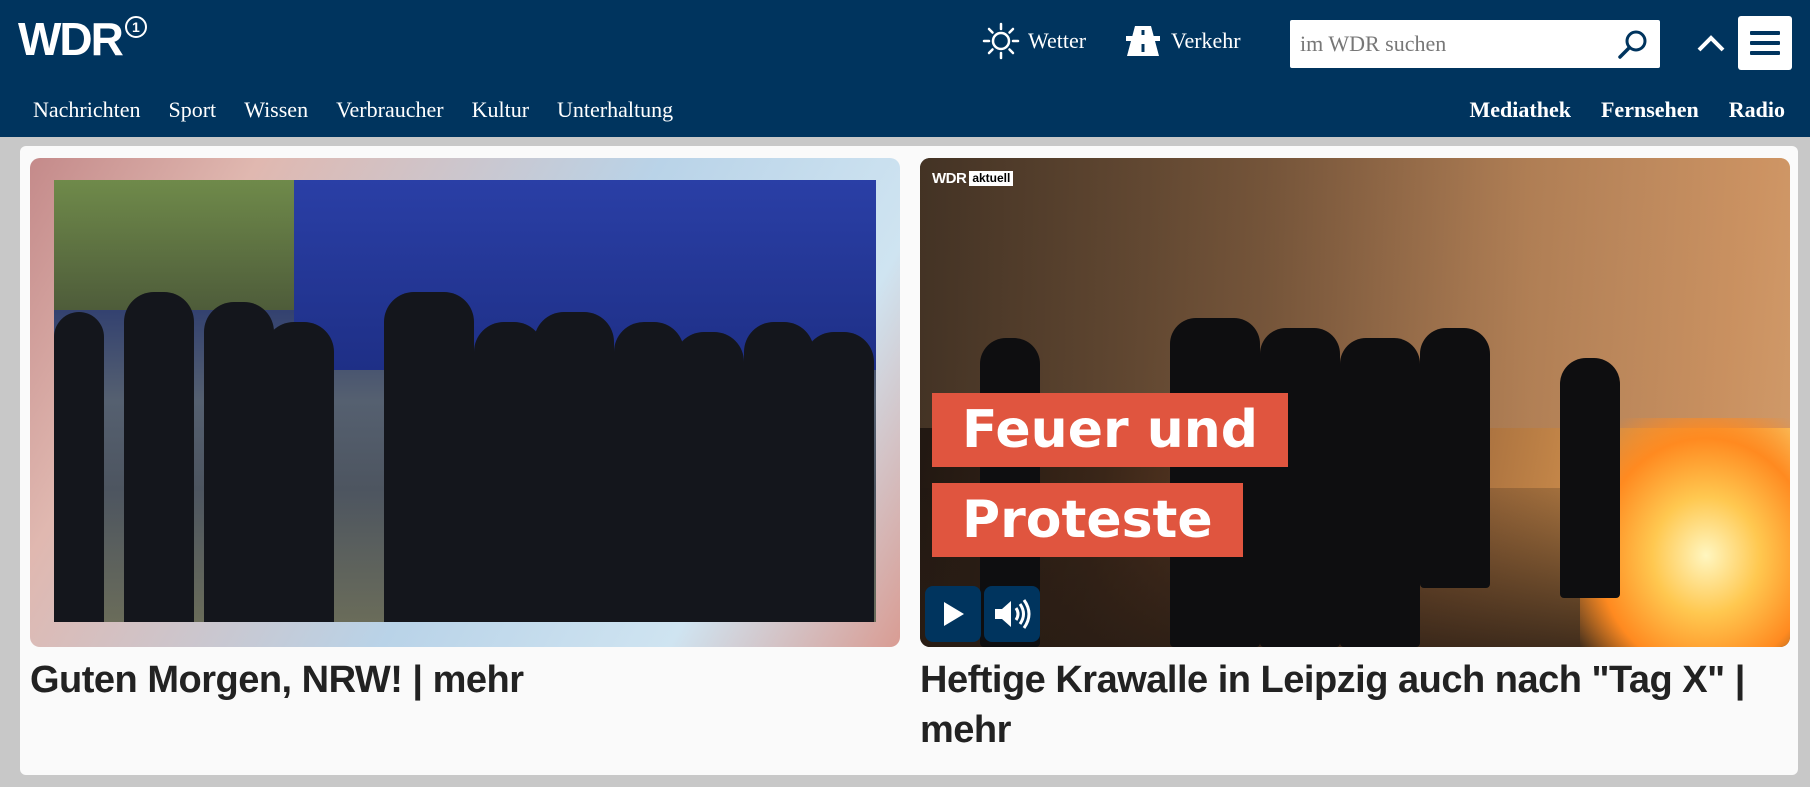 The height and width of the screenshot is (787, 1810). I want to click on traffic-label: Verkehr, so click(1206, 40).